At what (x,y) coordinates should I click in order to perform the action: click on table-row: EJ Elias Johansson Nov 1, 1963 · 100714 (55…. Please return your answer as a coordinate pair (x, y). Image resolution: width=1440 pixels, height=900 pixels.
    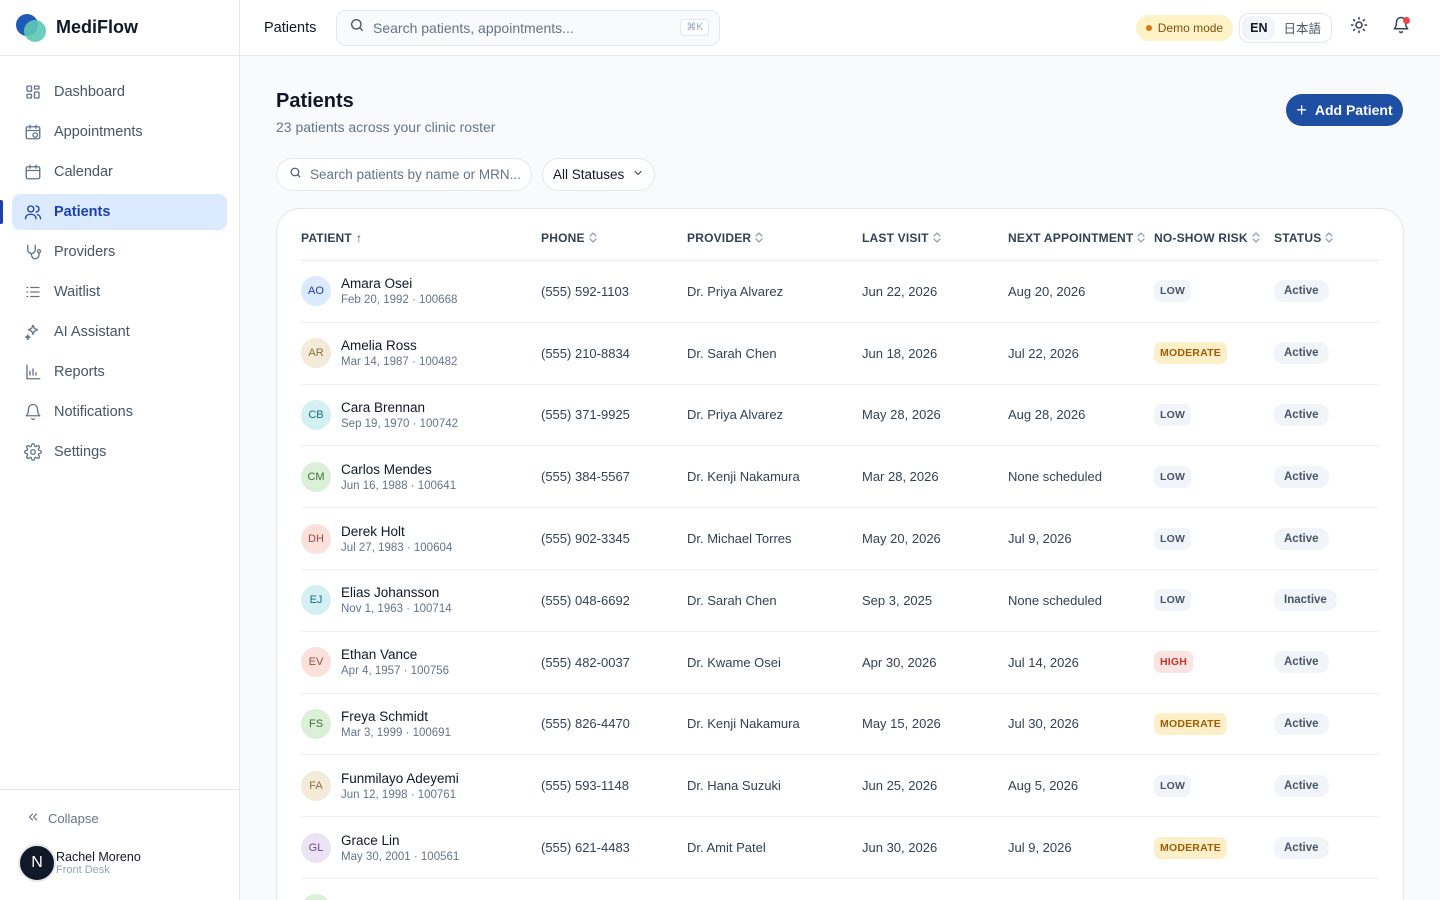
    Looking at the image, I should click on (840, 601).